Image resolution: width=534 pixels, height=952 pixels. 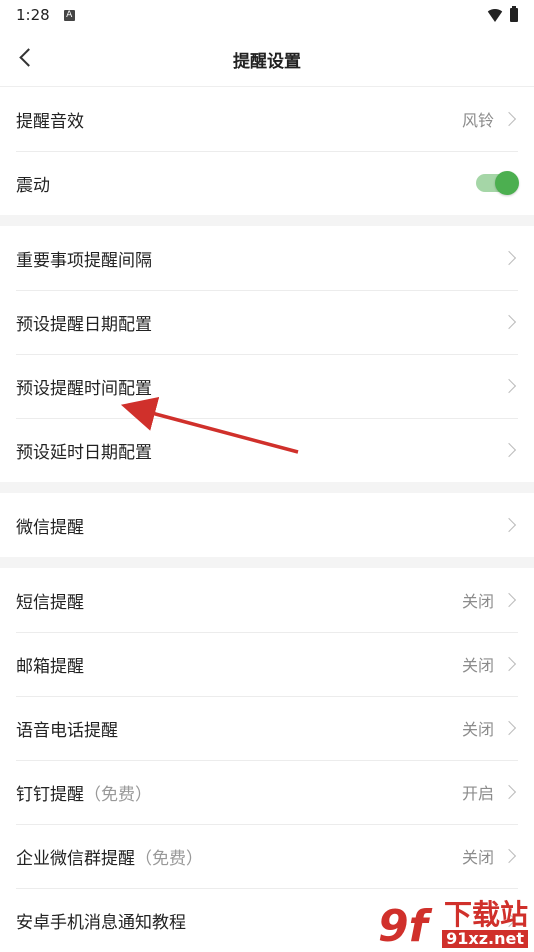 What do you see at coordinates (477, 120) in the screenshot?
I see `settings-row-value: 风铃` at bounding box center [477, 120].